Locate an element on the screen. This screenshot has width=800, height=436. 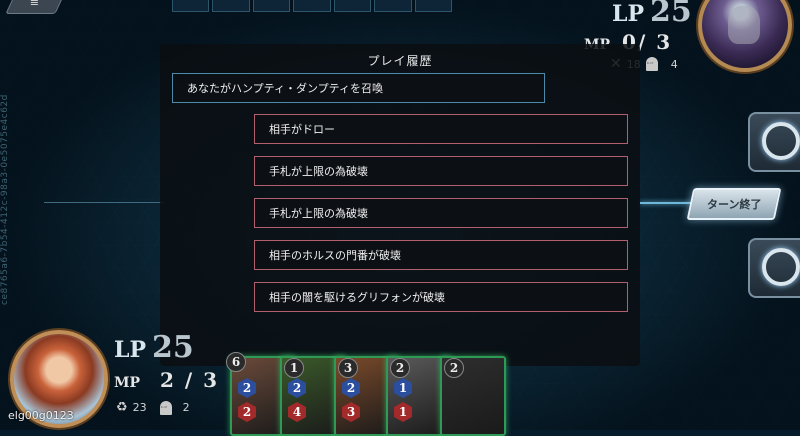
player-mana-points: MP 2 / 3 is located at coordinates (166, 380).